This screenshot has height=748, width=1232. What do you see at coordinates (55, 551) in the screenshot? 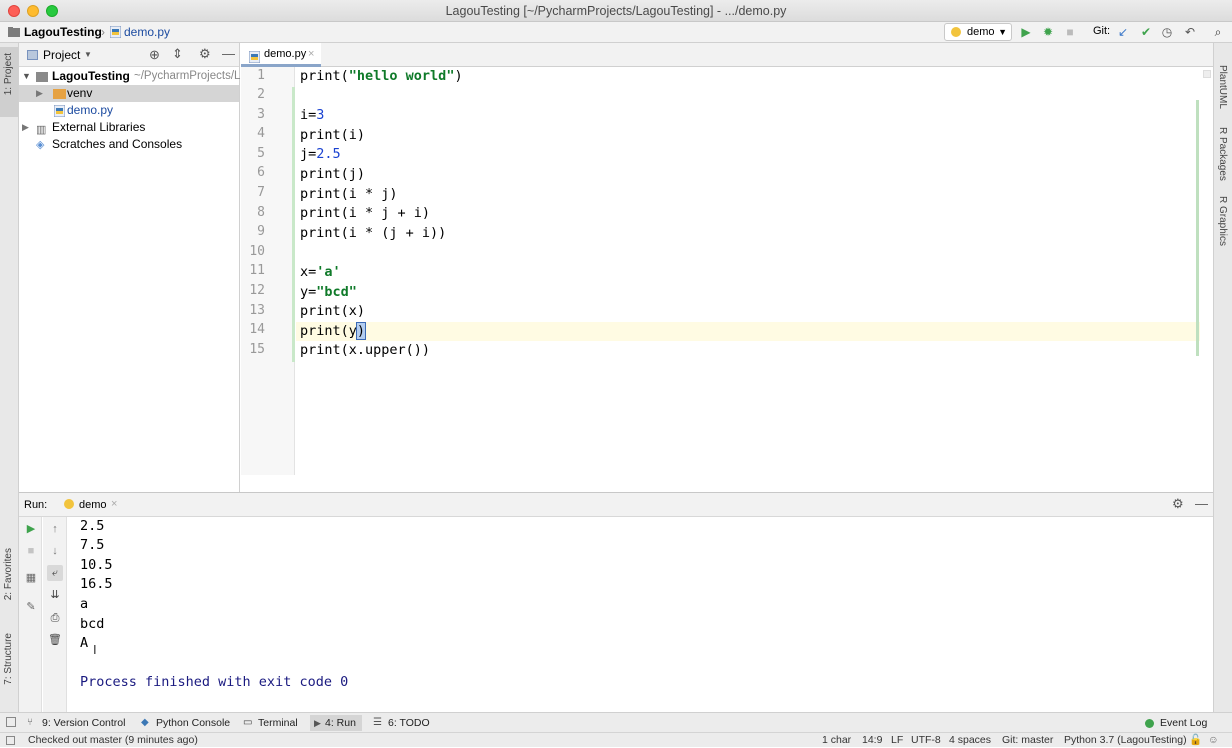
I see `arrow-down-icon: ↓` at bounding box center [55, 551].